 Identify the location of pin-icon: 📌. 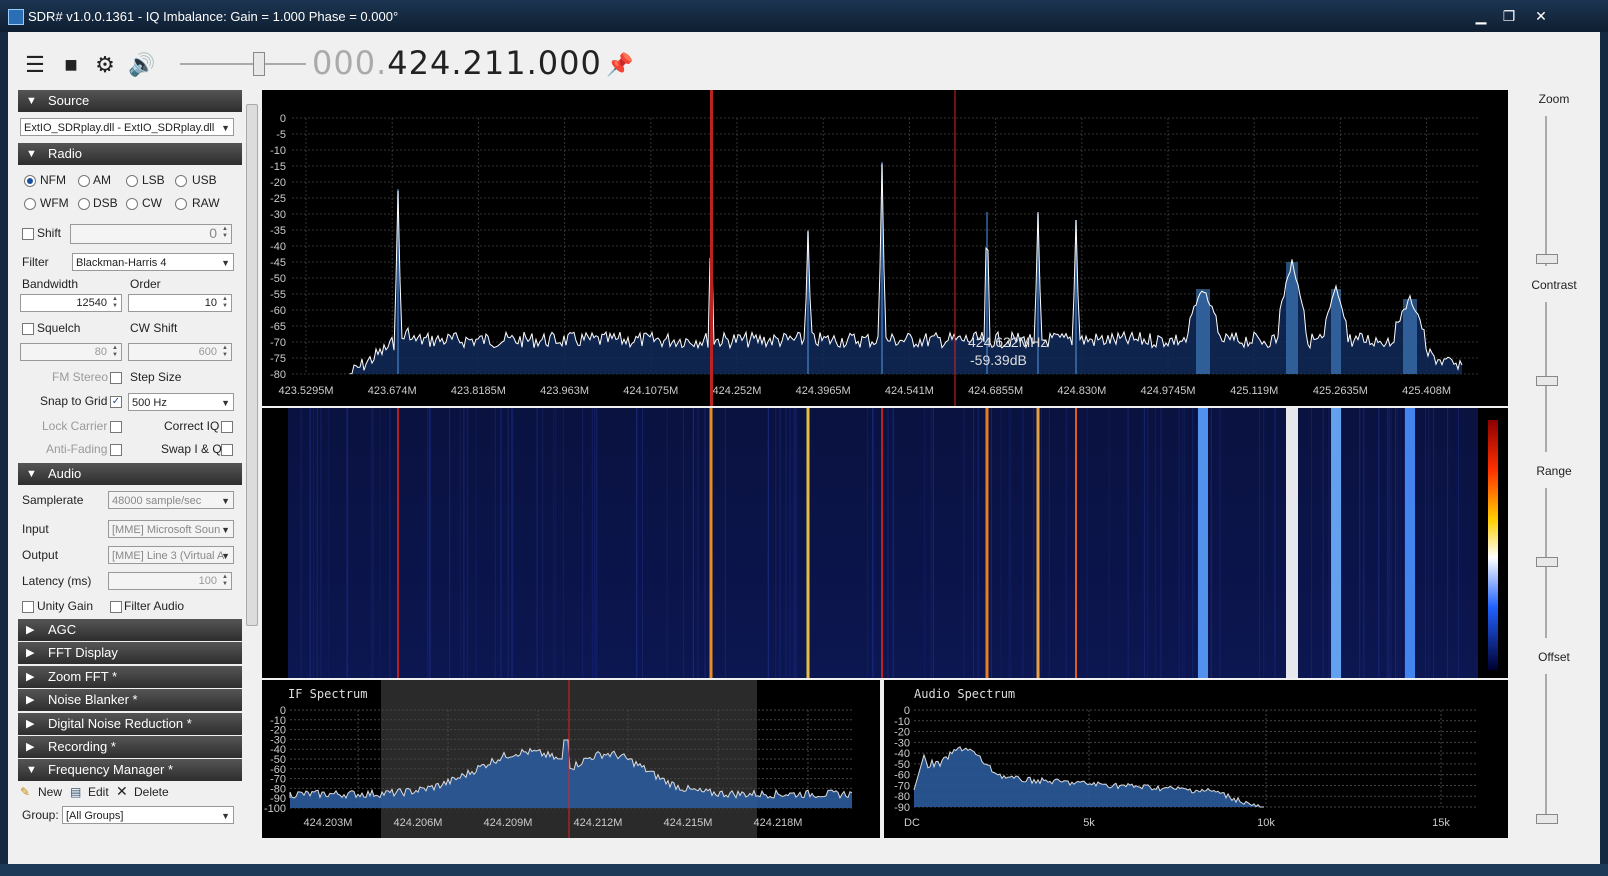
(619, 65).